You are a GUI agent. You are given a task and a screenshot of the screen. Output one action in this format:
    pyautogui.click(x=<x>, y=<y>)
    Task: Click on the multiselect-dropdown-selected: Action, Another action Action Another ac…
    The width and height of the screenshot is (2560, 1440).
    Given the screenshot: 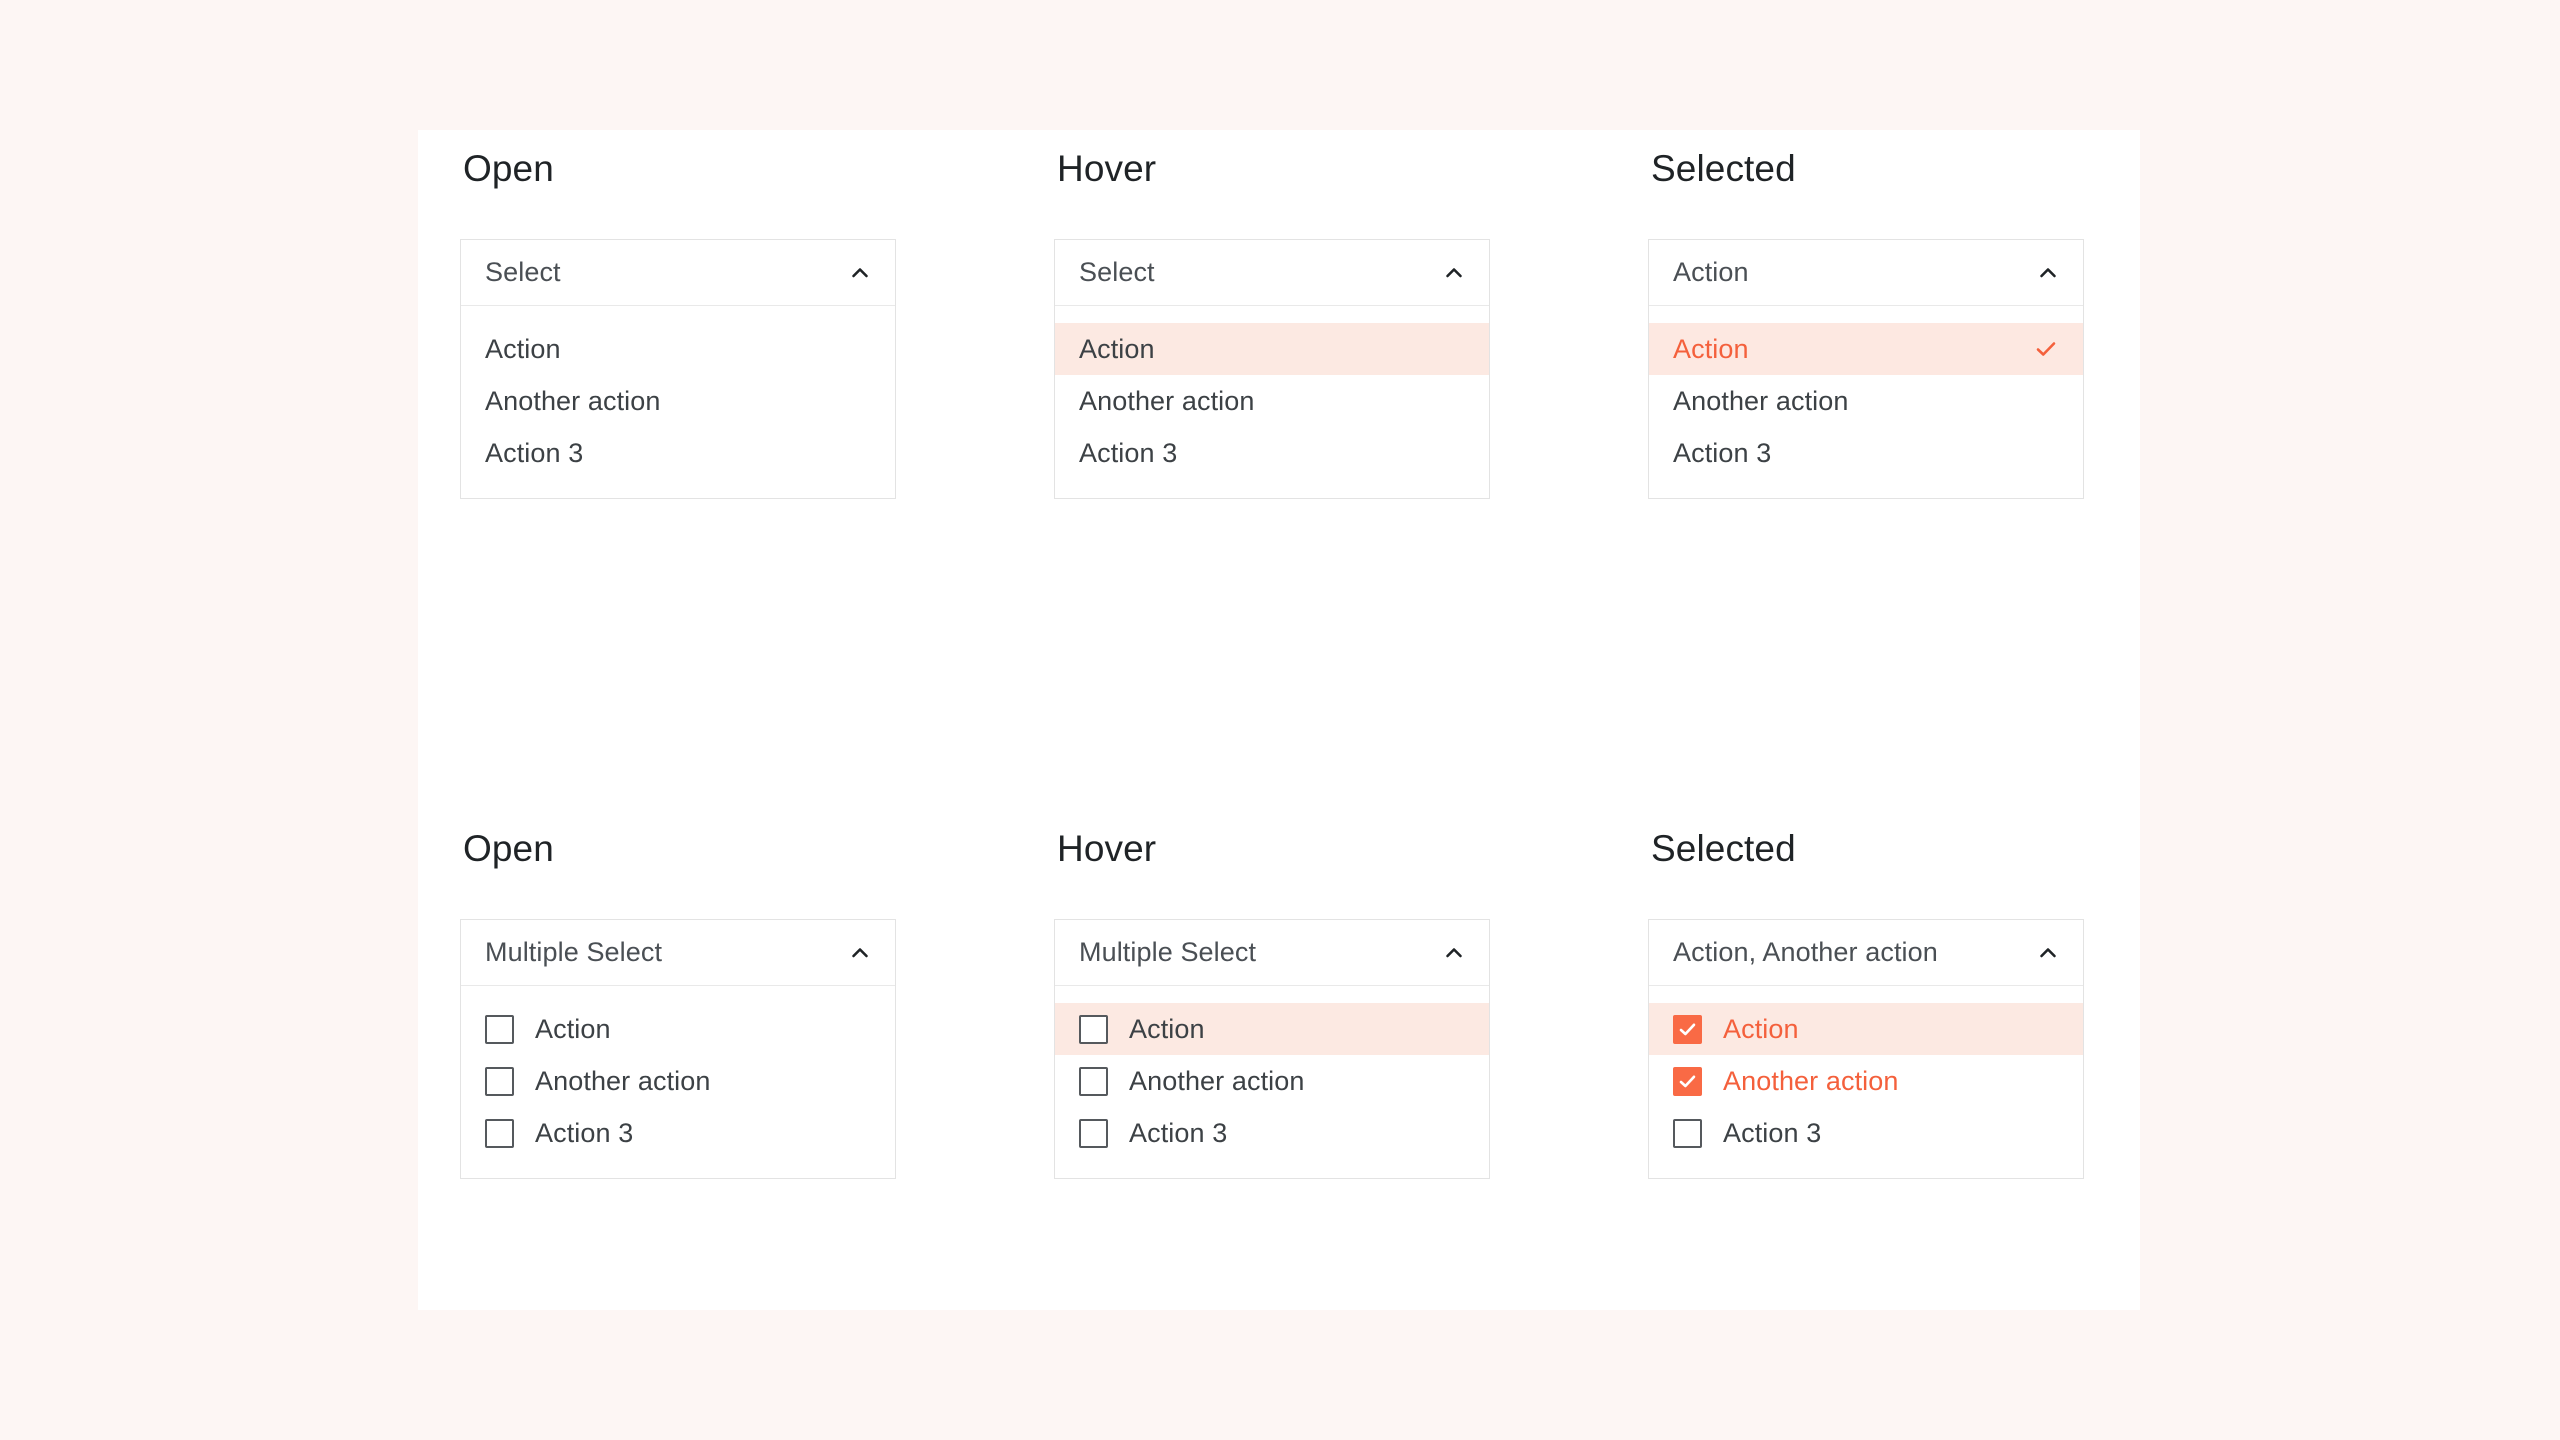 What is the action you would take?
    pyautogui.click(x=1866, y=1049)
    